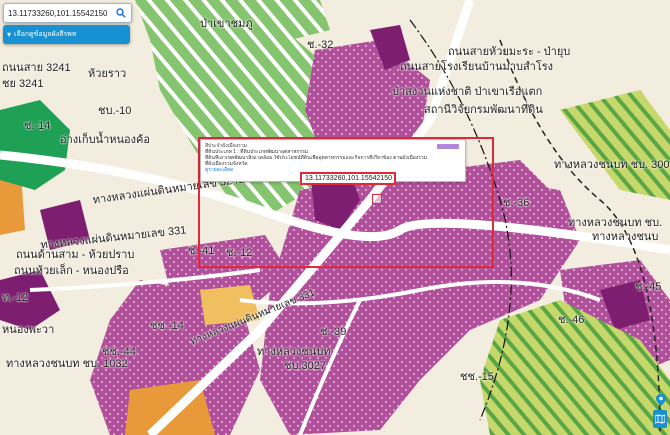  I want to click on map-label: ช.-14, so click(37, 126).